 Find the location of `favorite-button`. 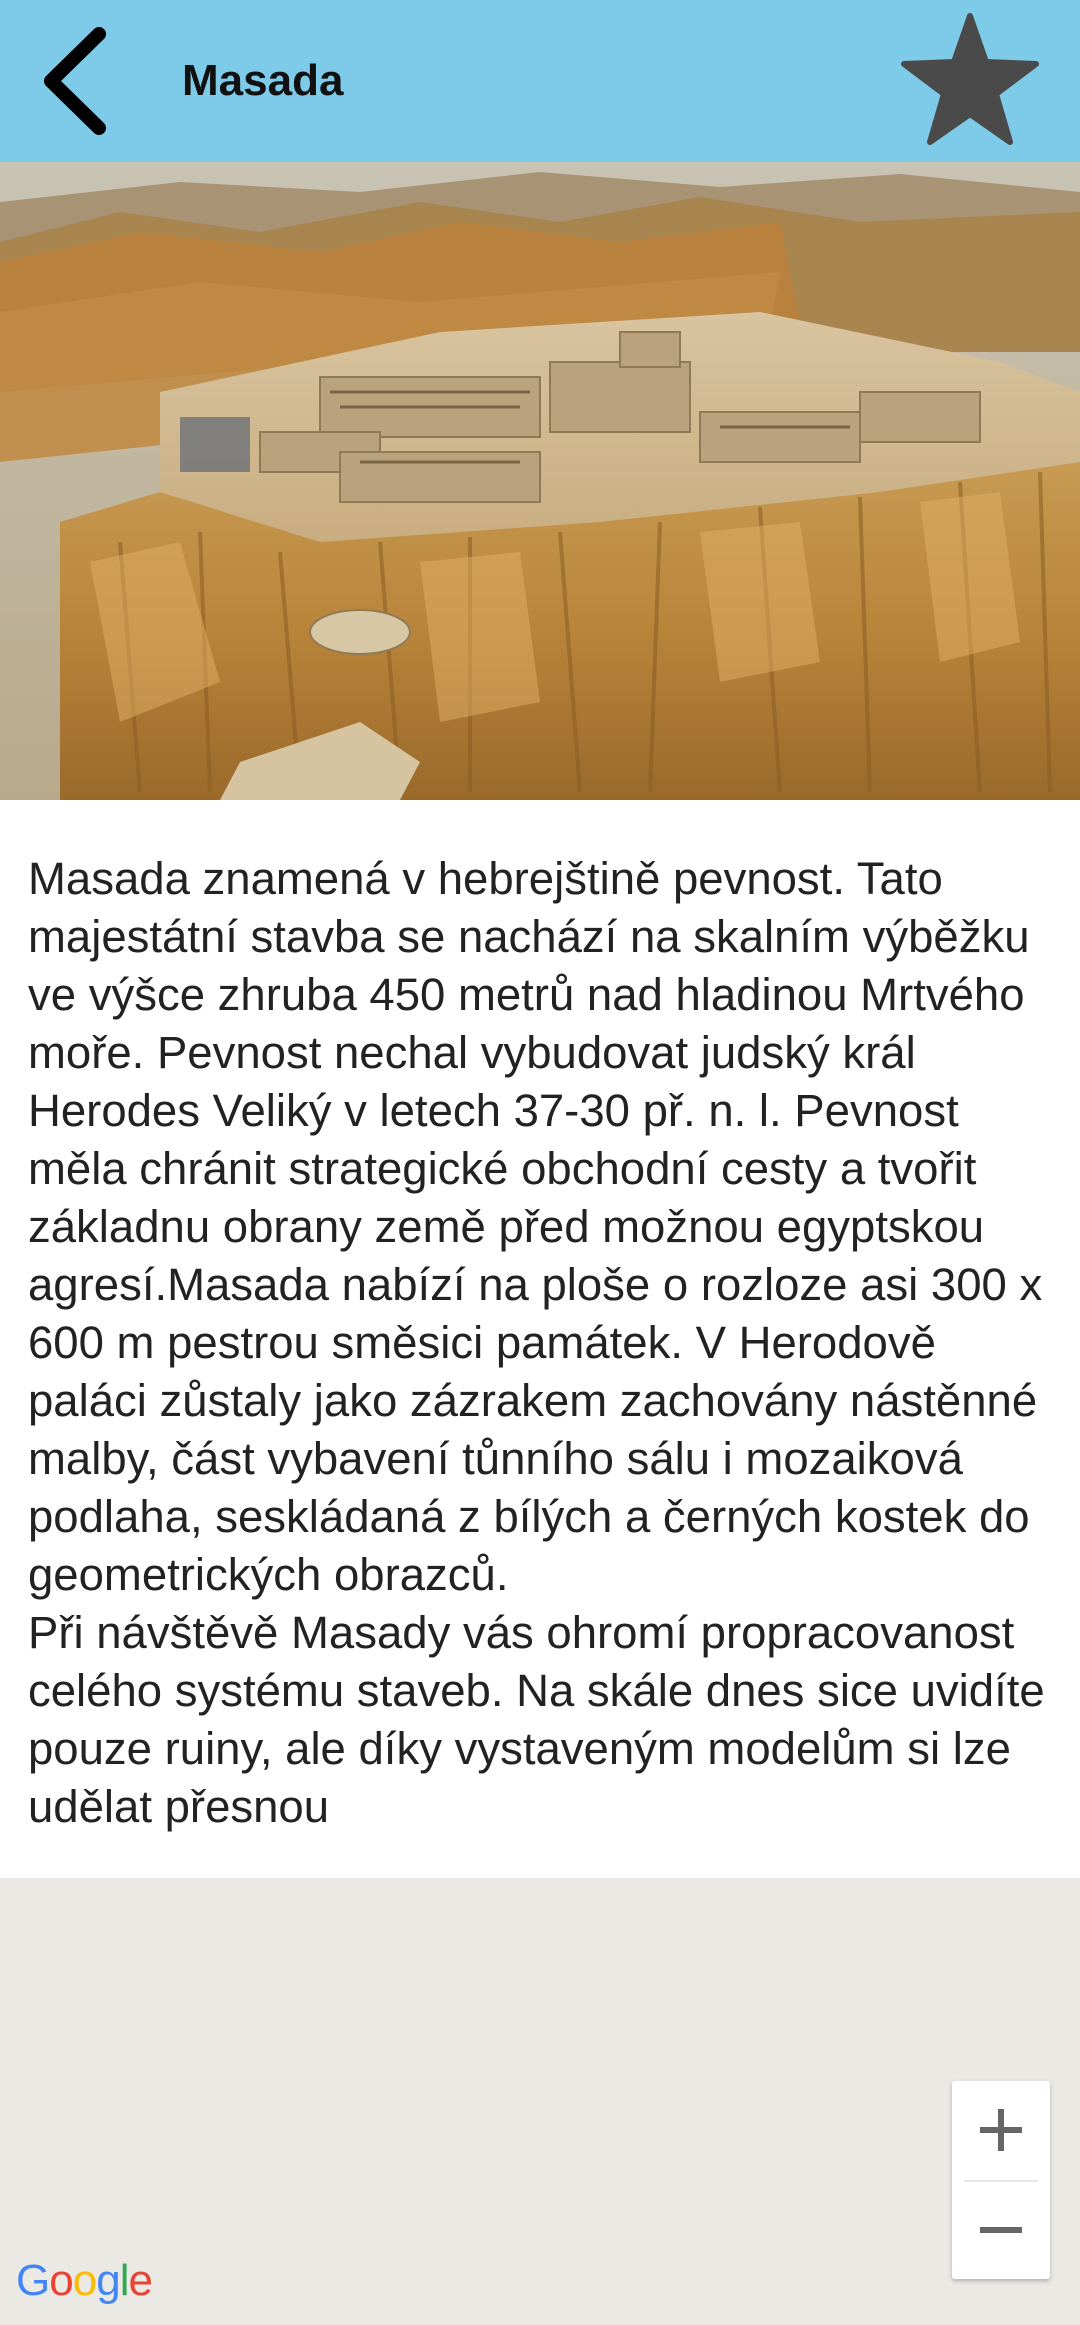

favorite-button is located at coordinates (970, 82).